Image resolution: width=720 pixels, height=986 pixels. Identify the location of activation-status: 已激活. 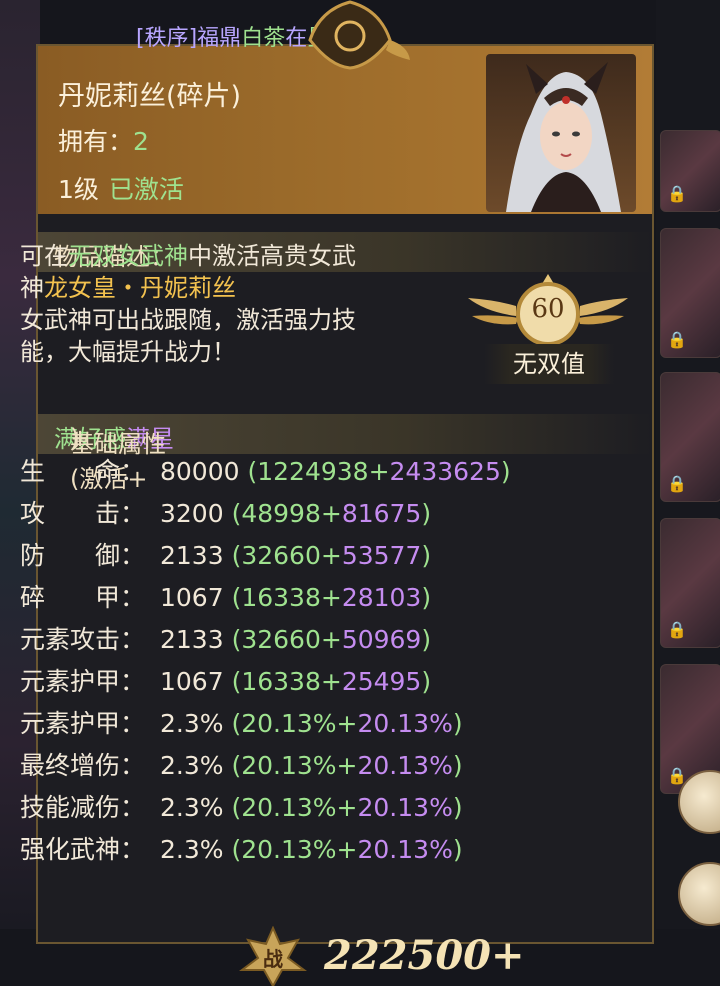
(146, 189).